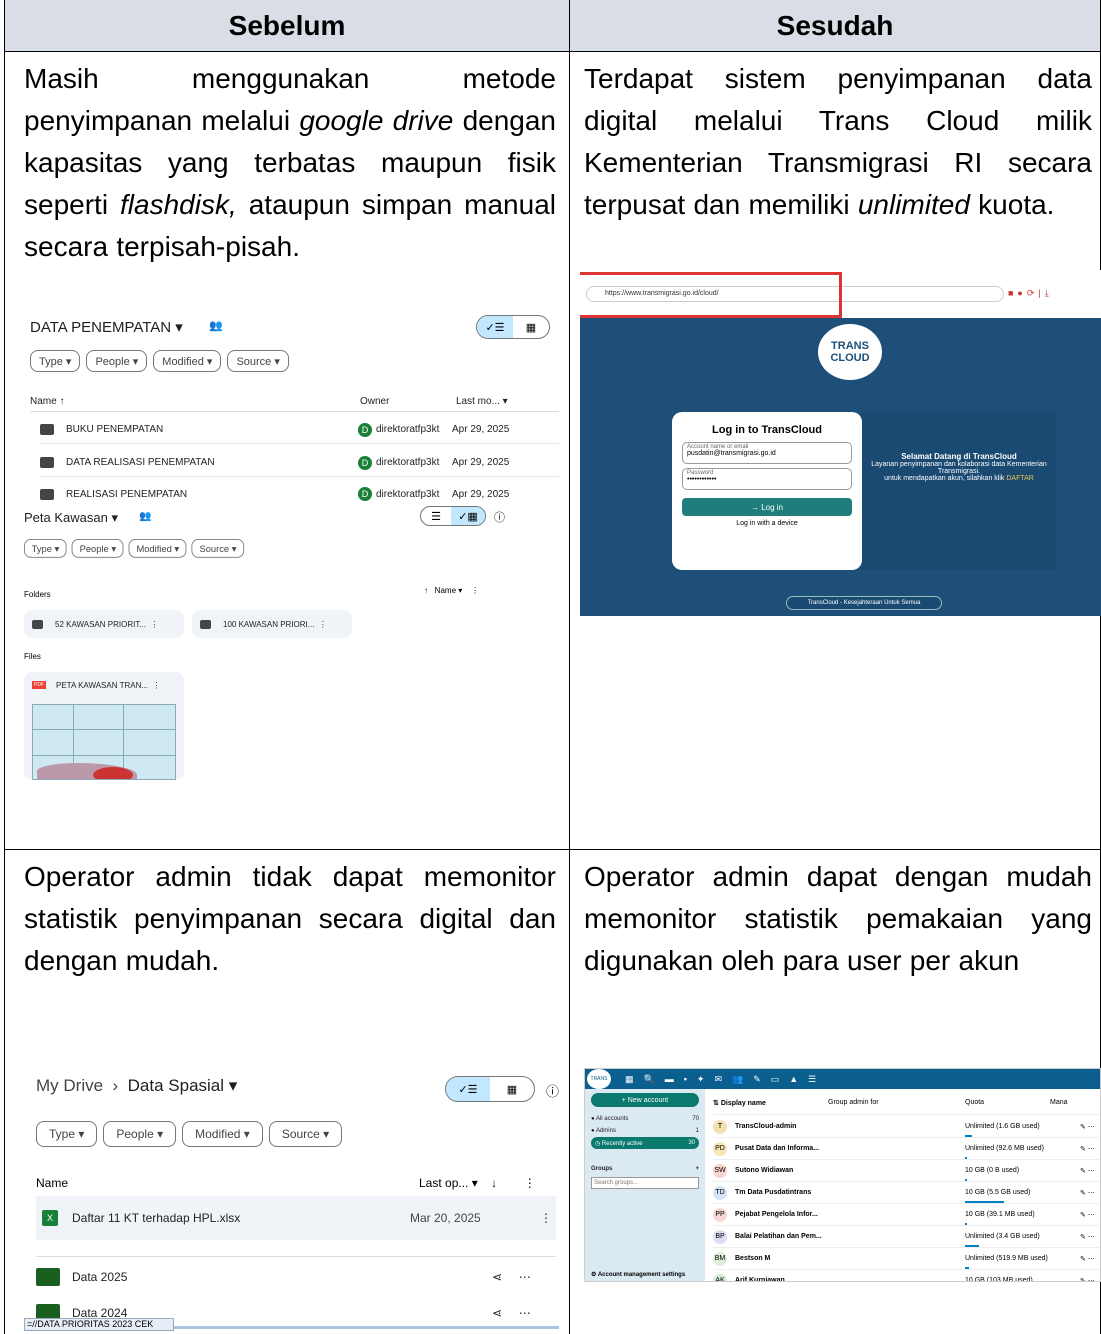 The height and width of the screenshot is (1334, 1101). I want to click on login-button: → Log in, so click(767, 507).